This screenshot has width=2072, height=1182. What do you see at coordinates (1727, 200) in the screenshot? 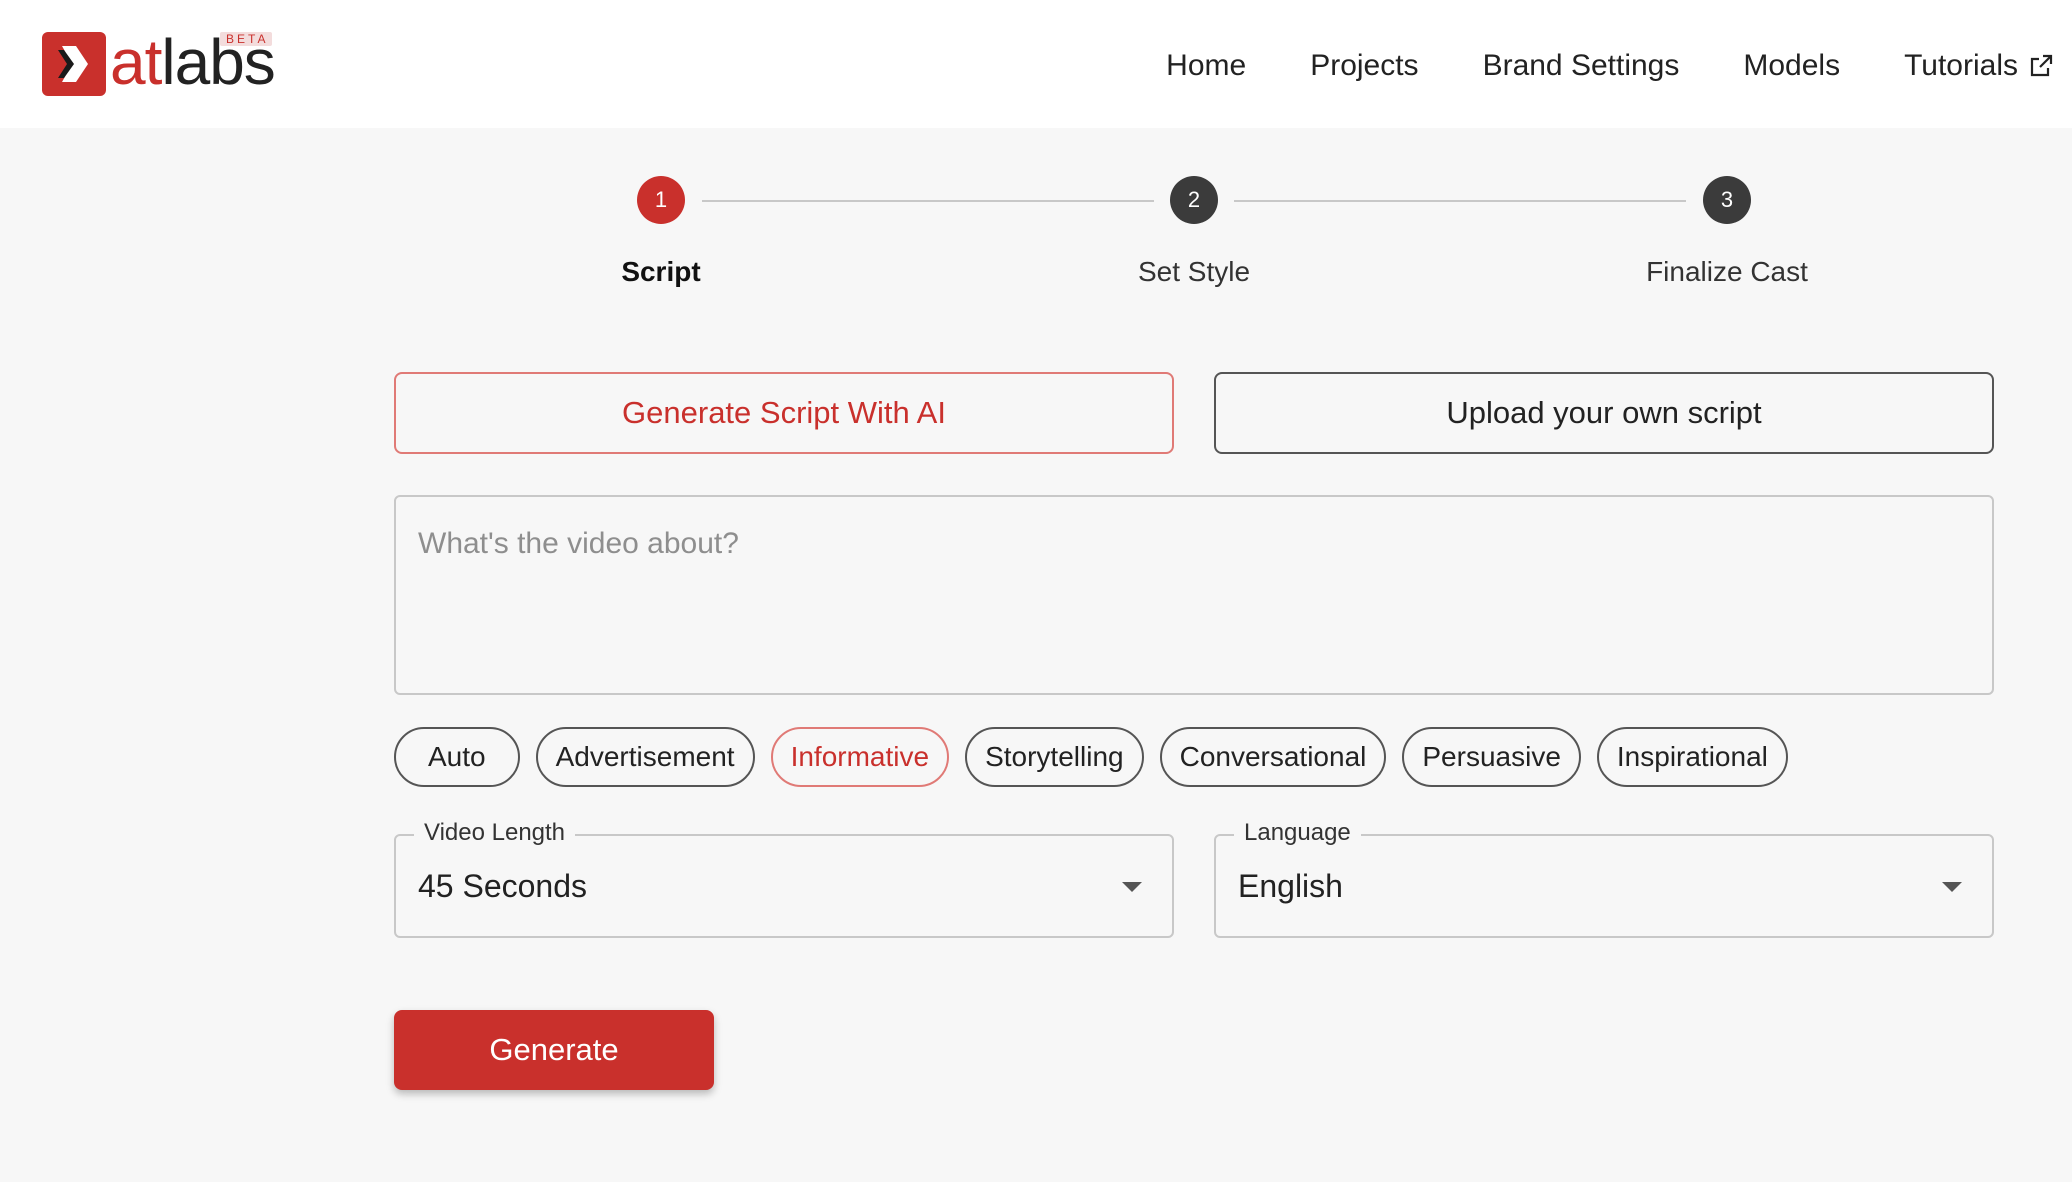
I see `step-3-circle: 3` at bounding box center [1727, 200].